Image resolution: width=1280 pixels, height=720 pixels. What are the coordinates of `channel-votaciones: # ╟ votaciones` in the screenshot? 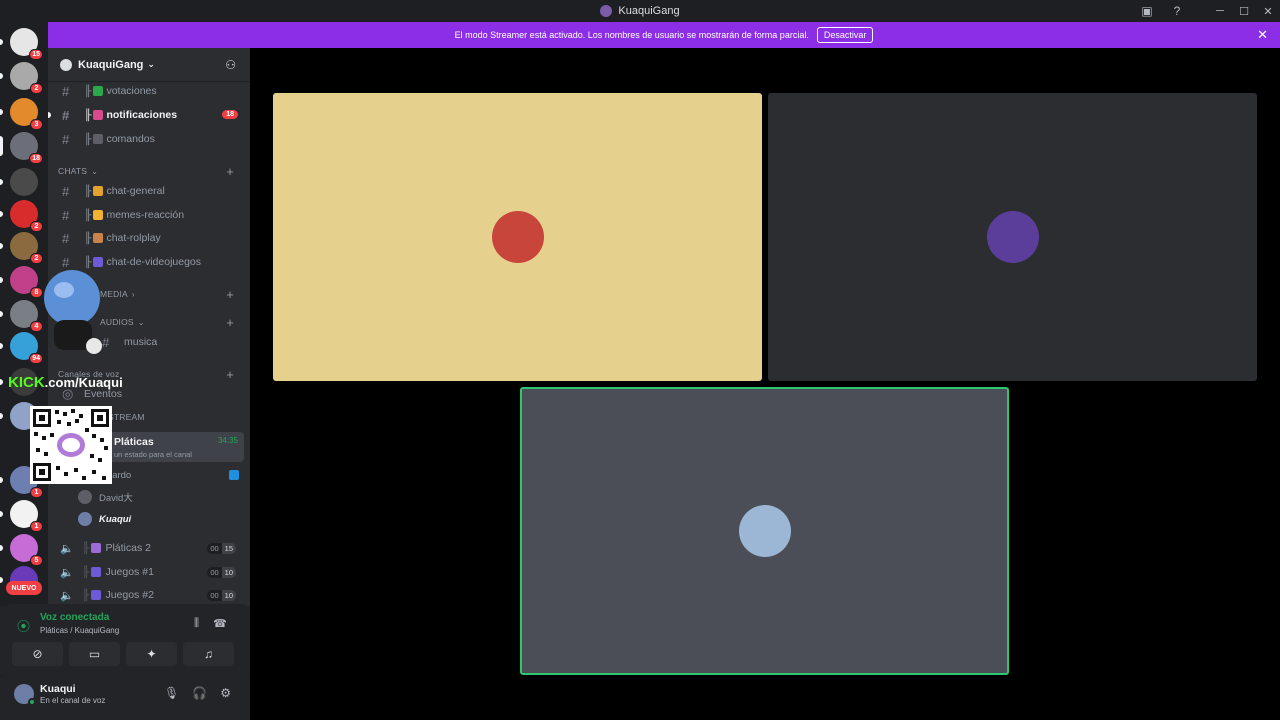 It's located at (150, 91).